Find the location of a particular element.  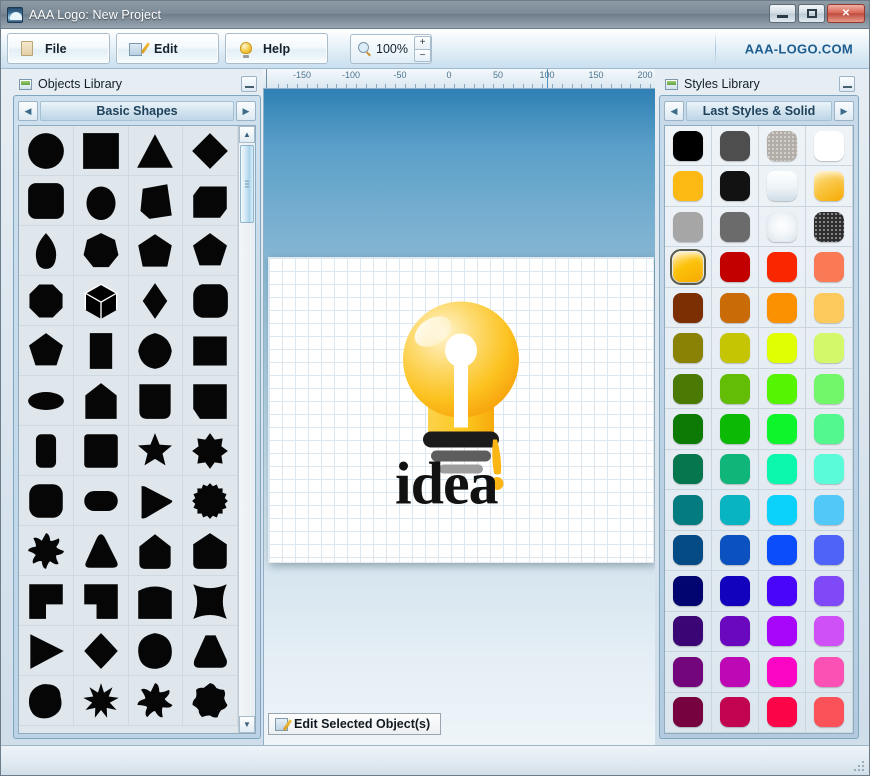

shape-item-slanted-hexagon is located at coordinates (210, 201).